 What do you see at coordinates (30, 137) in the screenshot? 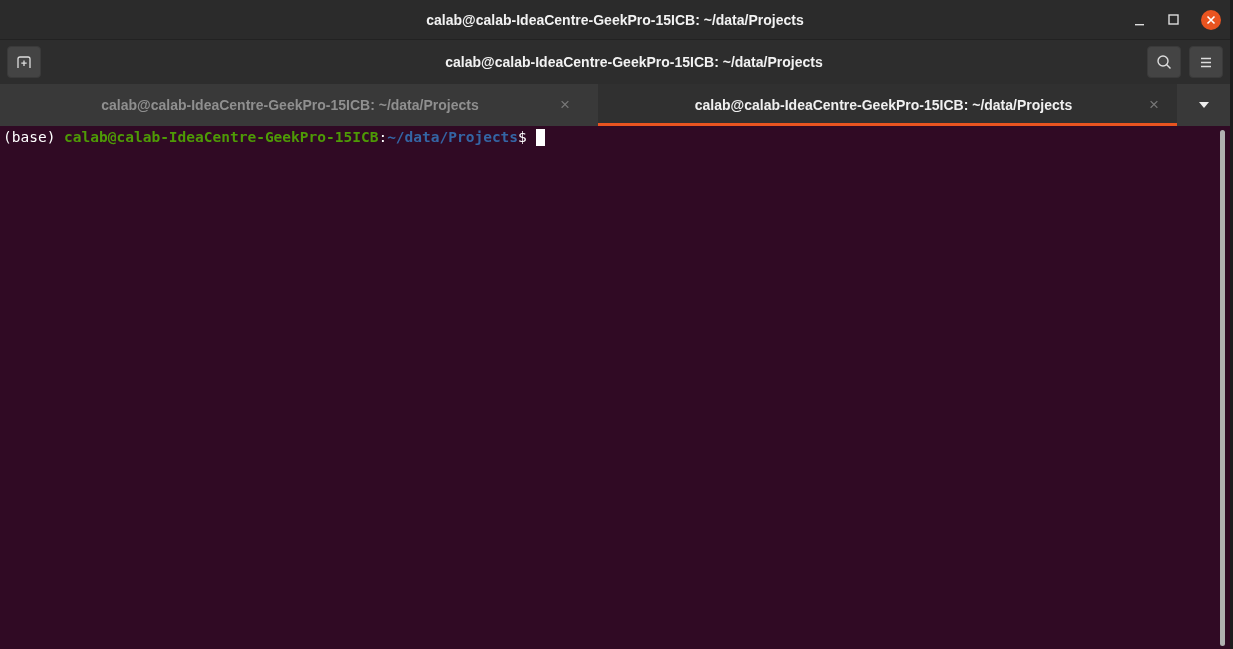
I see `prompt-text: (base)` at bounding box center [30, 137].